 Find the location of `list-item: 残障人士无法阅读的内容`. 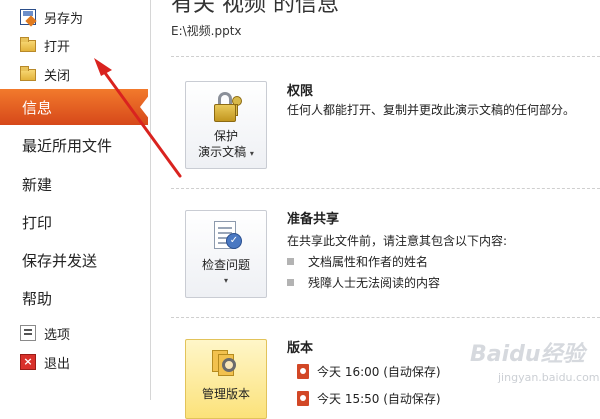

list-item: 残障人士无法阅读的内容 is located at coordinates (363, 282).